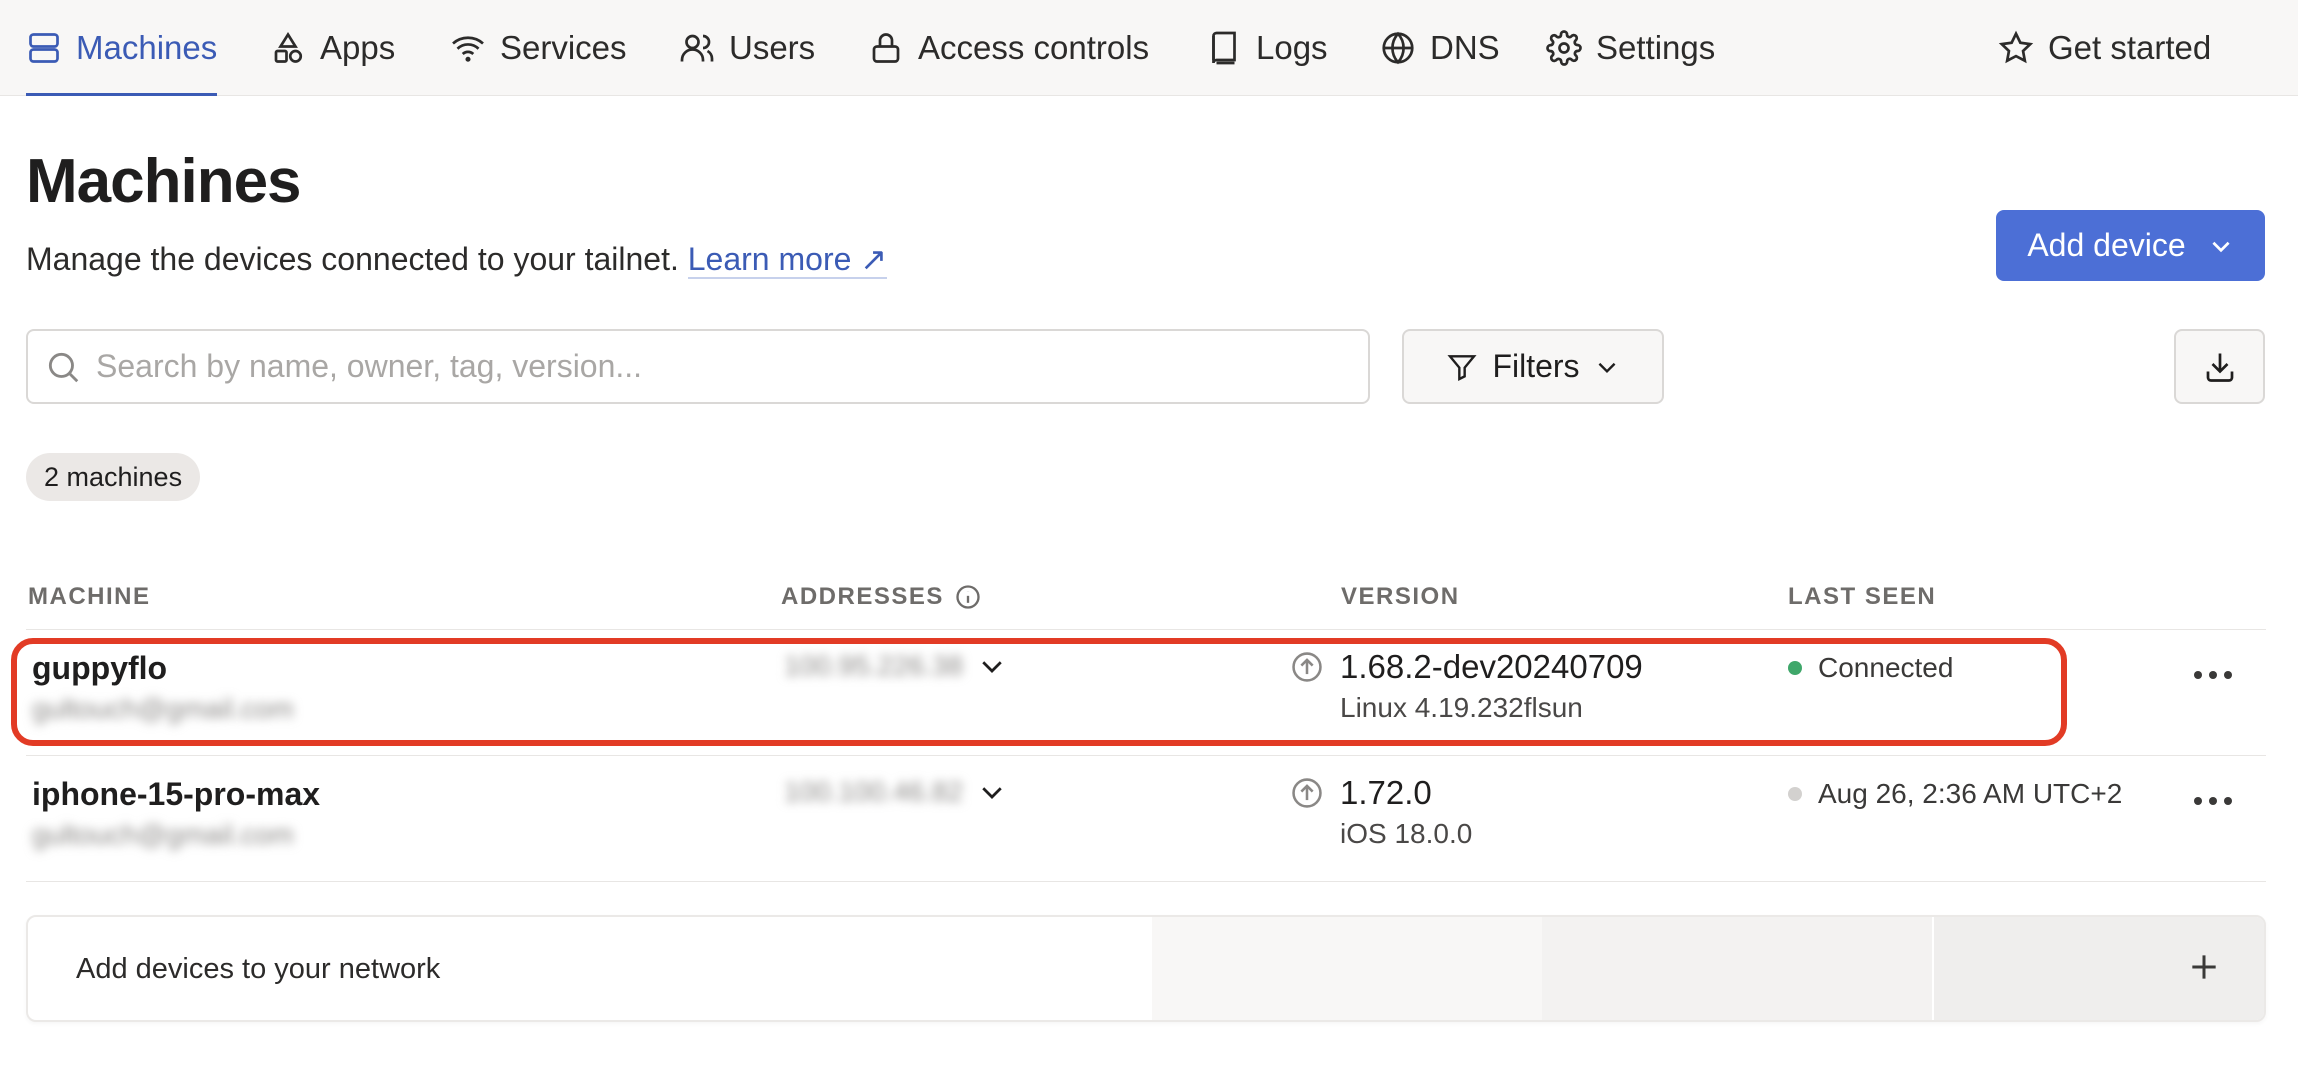 This screenshot has width=2298, height=1072. I want to click on search-icon, so click(63, 367).